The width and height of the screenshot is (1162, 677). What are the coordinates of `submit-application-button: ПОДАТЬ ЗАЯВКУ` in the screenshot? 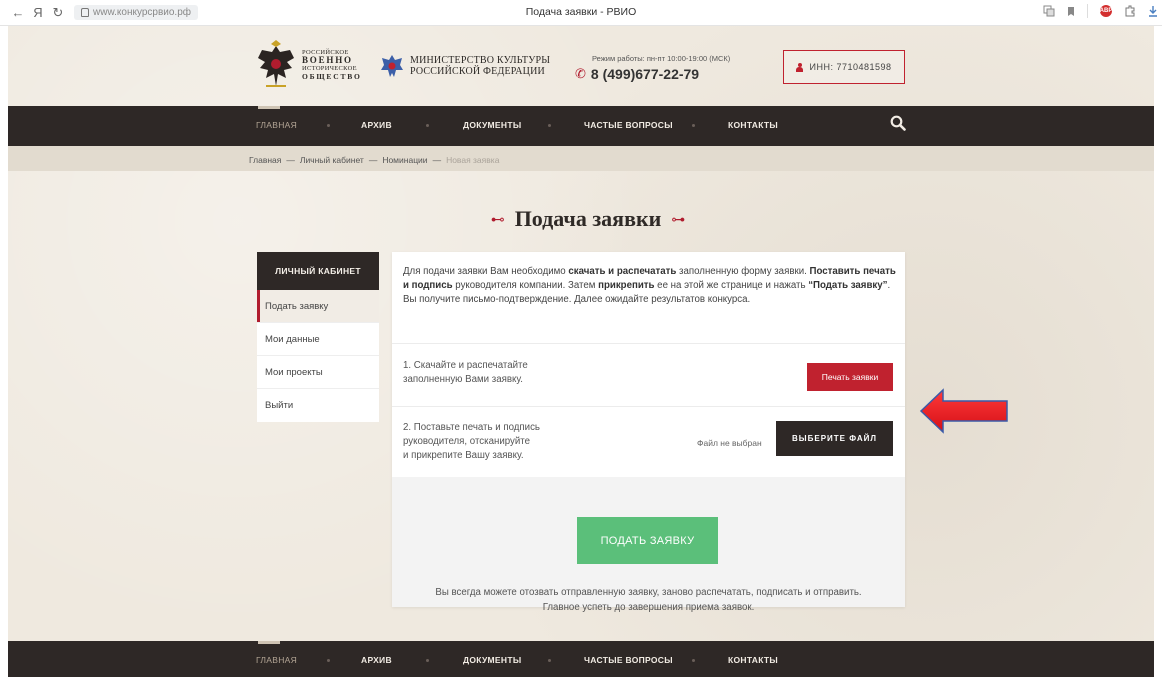 It's located at (647, 540).